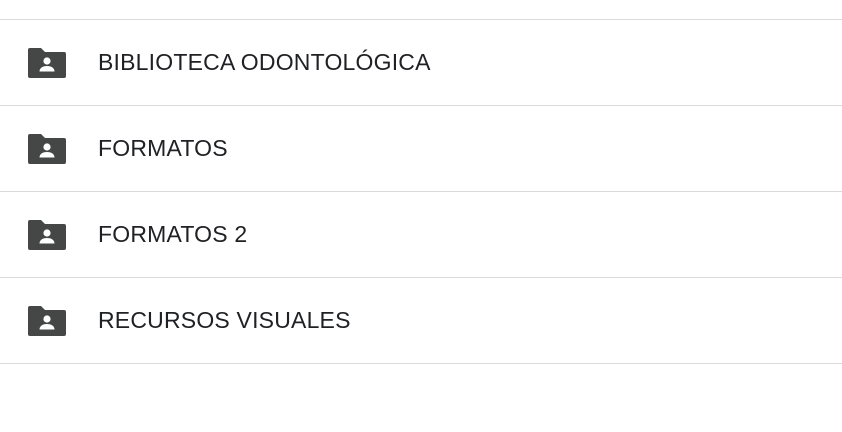  Describe the element at coordinates (224, 320) in the screenshot. I see `folder-label: RECURSOS VISUALES` at that location.